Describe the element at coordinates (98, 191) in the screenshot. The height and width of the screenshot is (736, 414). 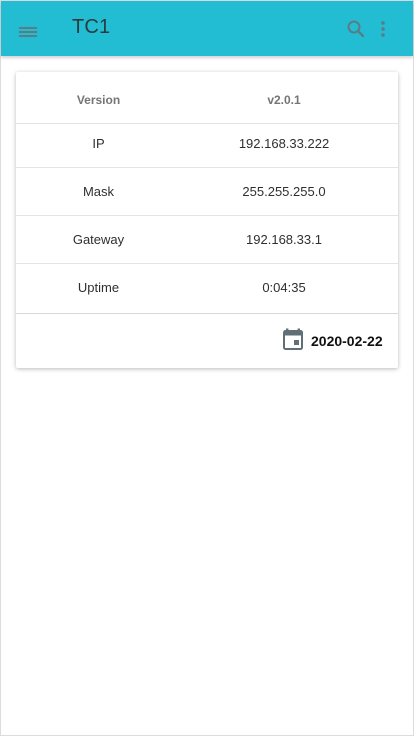
I see `row-key: Mask` at that location.